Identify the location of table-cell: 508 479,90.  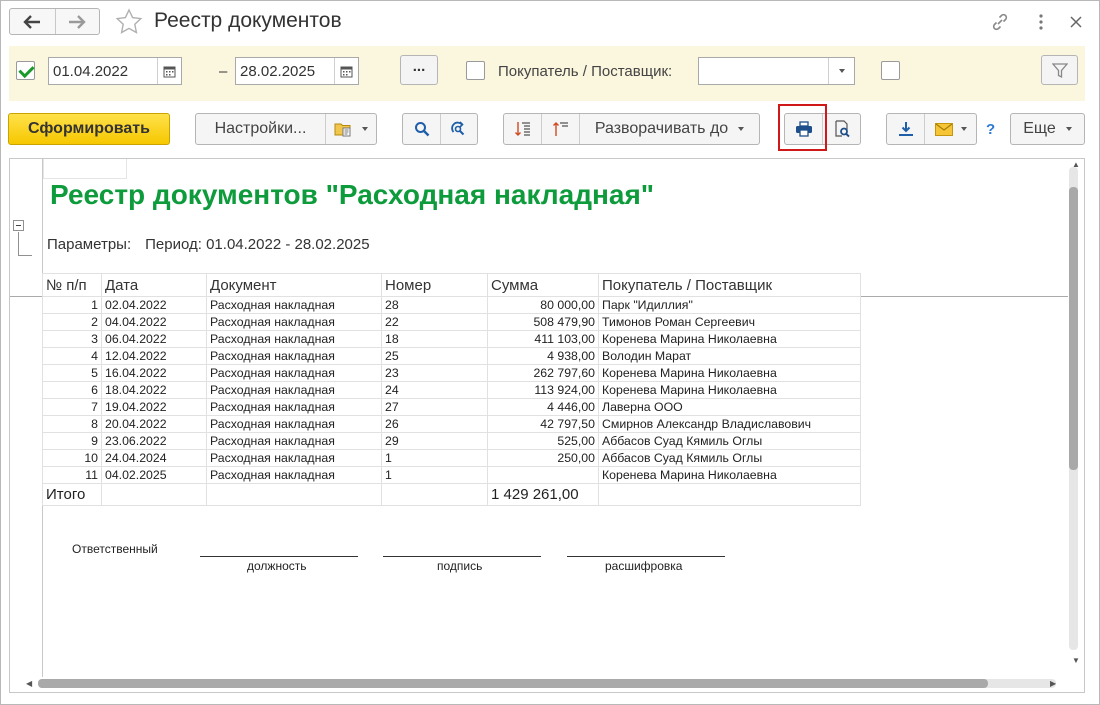
(543, 322).